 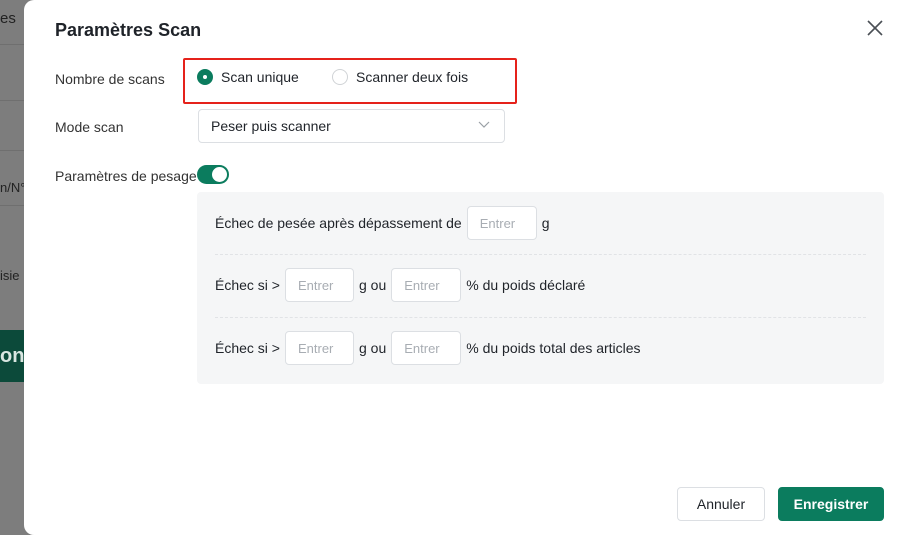 What do you see at coordinates (338, 223) in the screenshot?
I see `rule-1-prefix: Échec de pesée après dépassement de` at bounding box center [338, 223].